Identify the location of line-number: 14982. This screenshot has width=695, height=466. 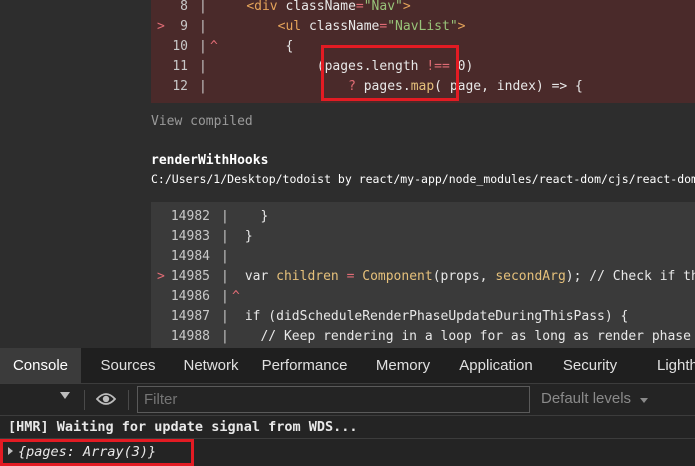
(190, 216).